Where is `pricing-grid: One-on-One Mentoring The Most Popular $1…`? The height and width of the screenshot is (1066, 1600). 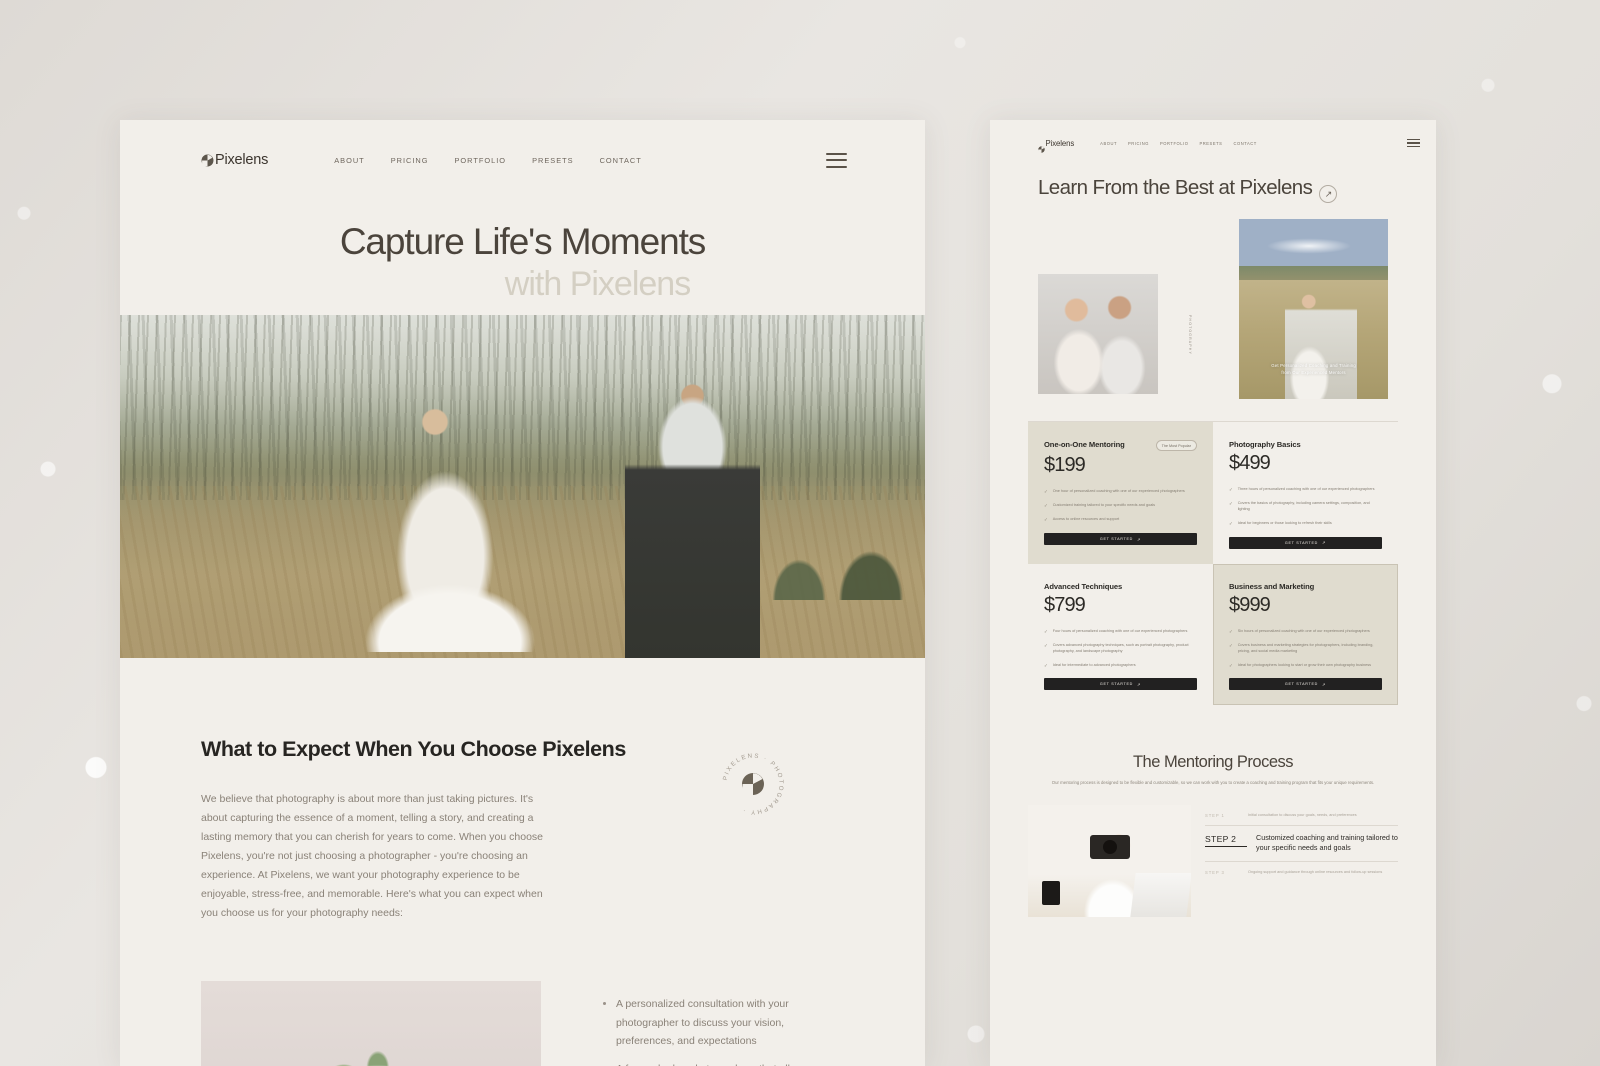 pricing-grid: One-on-One Mentoring The Most Popular $1… is located at coordinates (1213, 564).